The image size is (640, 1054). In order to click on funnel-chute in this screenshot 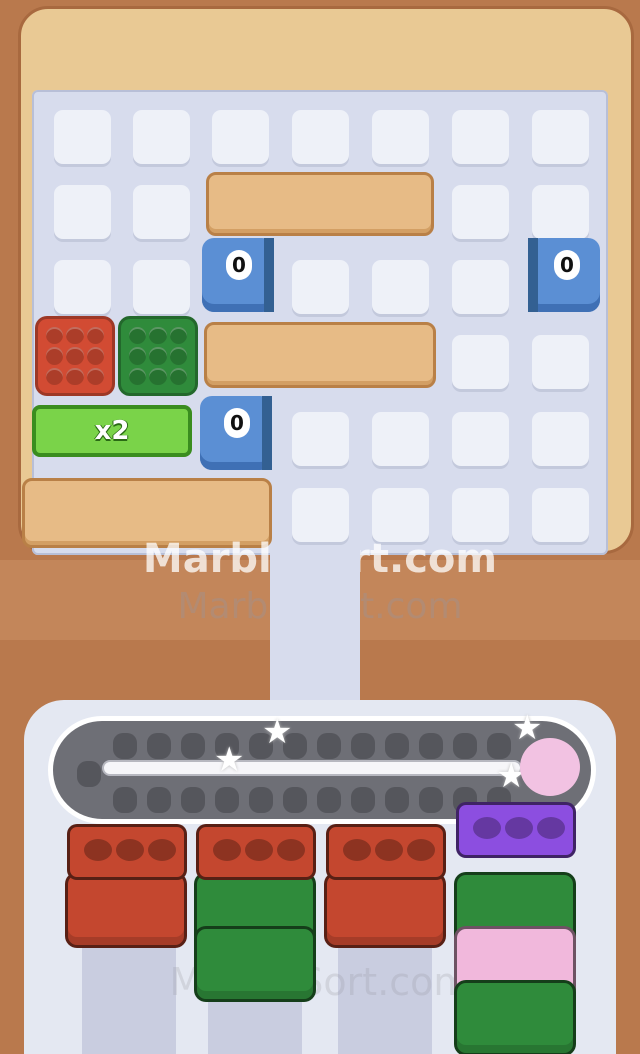, I will do `click(315, 633)`.